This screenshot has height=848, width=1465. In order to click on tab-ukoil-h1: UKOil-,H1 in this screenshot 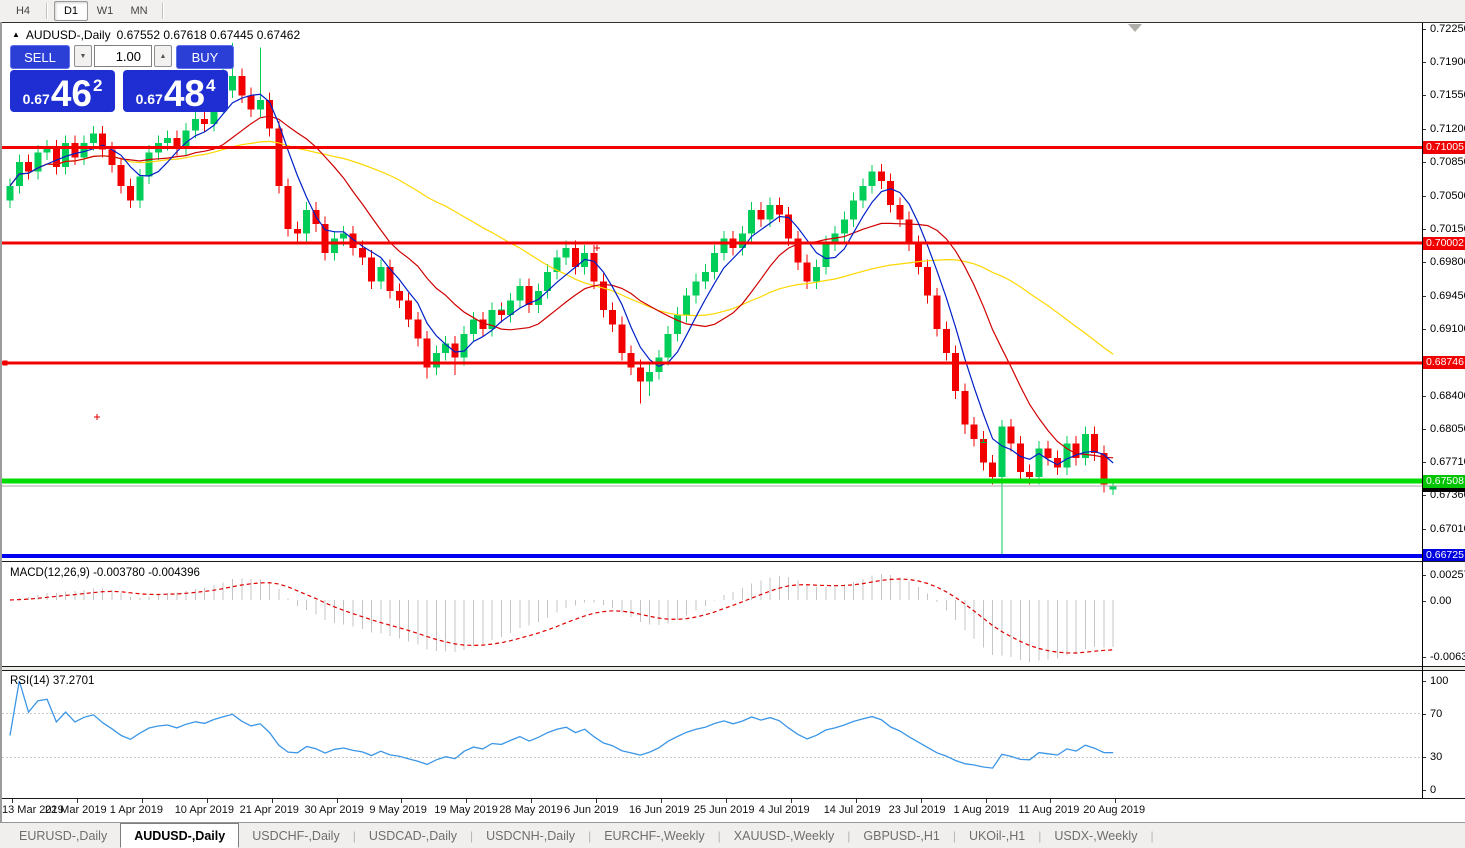, I will do `click(997, 835)`.